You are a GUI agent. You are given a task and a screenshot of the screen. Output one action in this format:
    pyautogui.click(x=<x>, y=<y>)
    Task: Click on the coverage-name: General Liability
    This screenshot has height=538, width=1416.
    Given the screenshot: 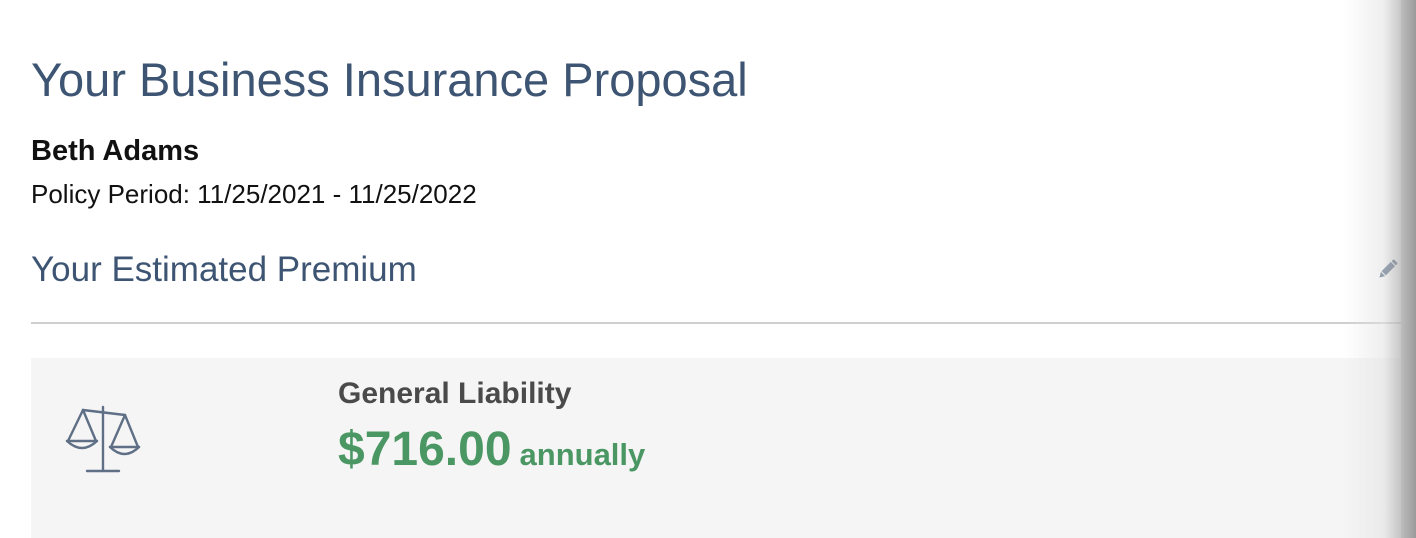 What is the action you would take?
    pyautogui.click(x=455, y=393)
    